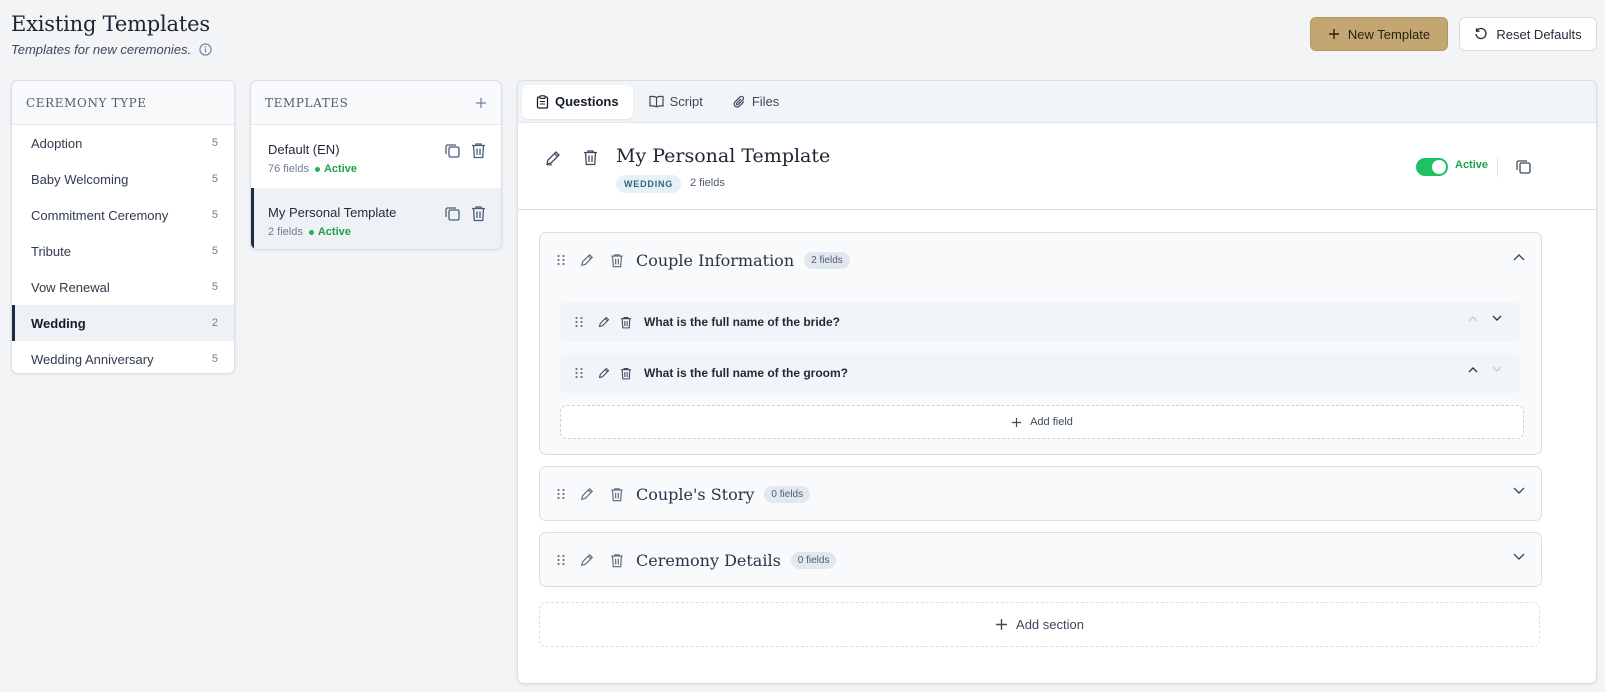  What do you see at coordinates (708, 560) in the screenshot?
I see `section-title: Ceremony Details` at bounding box center [708, 560].